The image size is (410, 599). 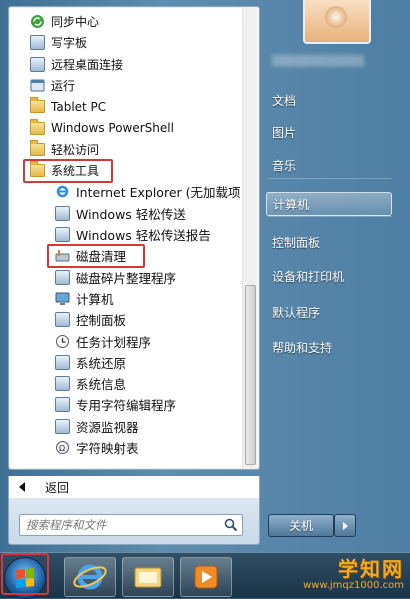 What do you see at coordinates (62, 277) in the screenshot?
I see `defragmenter-icon` at bounding box center [62, 277].